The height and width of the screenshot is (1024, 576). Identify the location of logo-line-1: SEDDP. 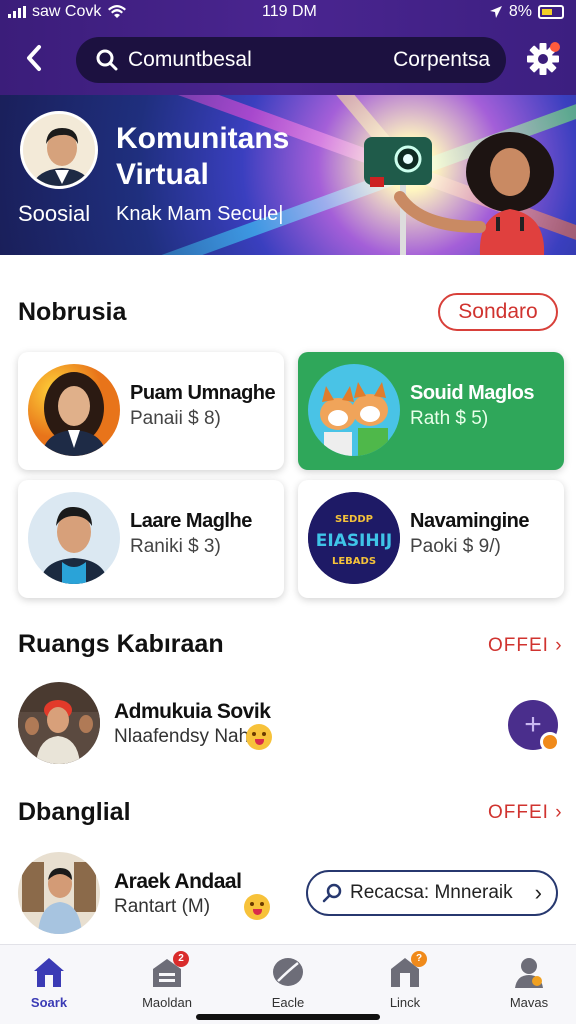
(354, 519).